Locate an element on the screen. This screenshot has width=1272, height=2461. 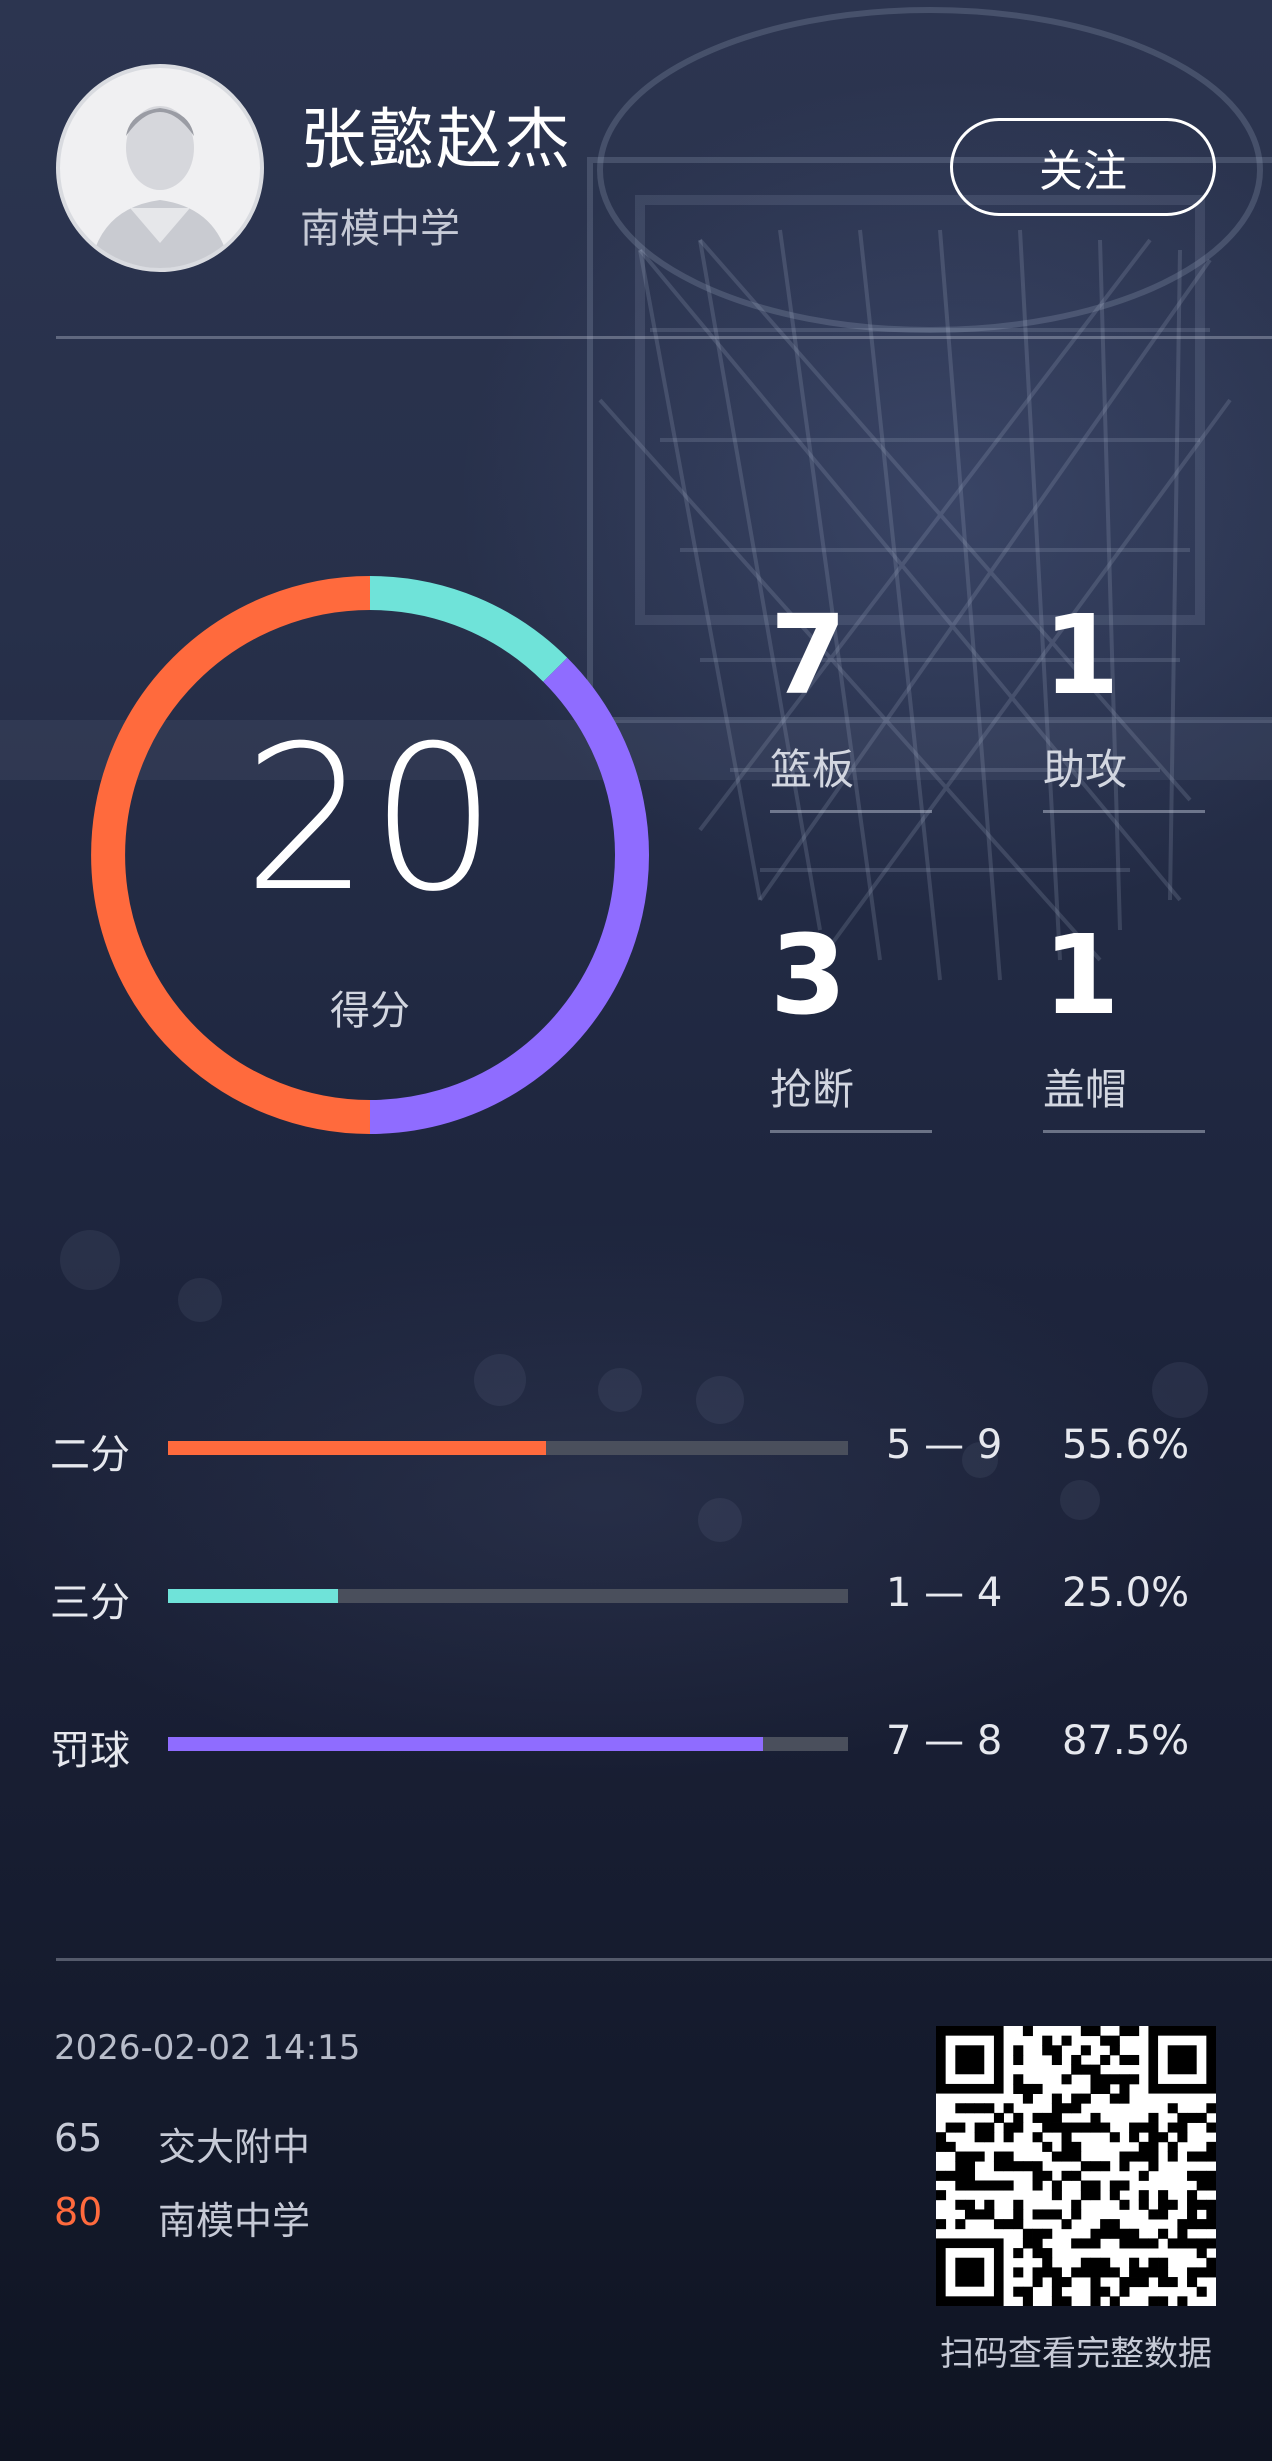
points-value: 20 is located at coordinates (370, 819).